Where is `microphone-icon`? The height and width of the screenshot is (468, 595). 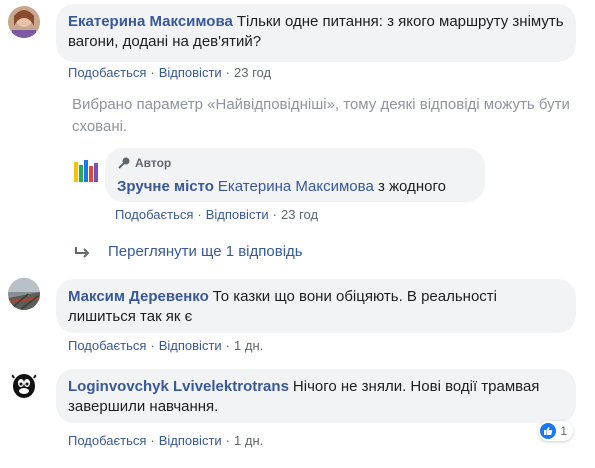 microphone-icon is located at coordinates (124, 163).